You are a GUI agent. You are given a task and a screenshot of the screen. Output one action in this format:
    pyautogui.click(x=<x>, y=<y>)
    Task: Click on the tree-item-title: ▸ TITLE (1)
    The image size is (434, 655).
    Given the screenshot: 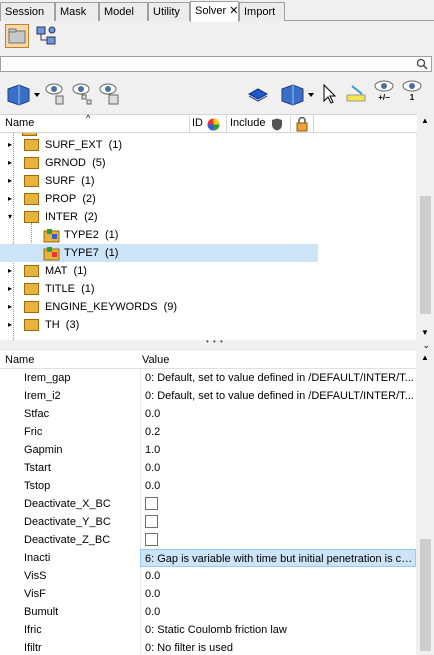 What is the action you would take?
    pyautogui.click(x=159, y=289)
    